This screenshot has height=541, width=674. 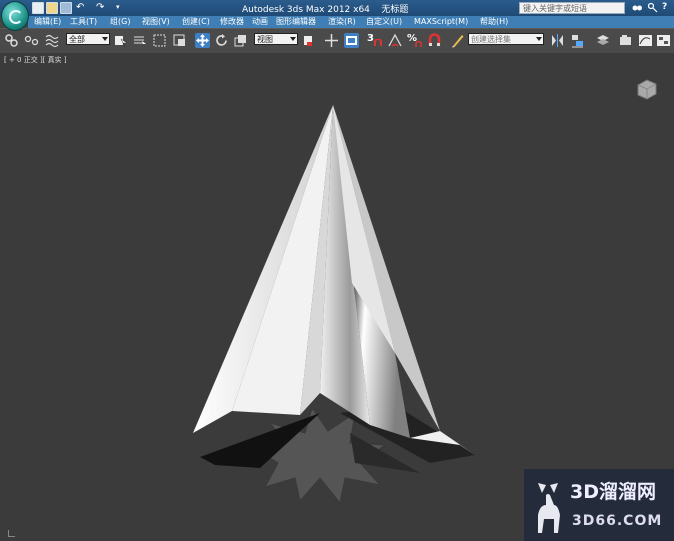 I want to click on watermark: 3D溜溜网 3D66.COM, so click(x=599, y=505).